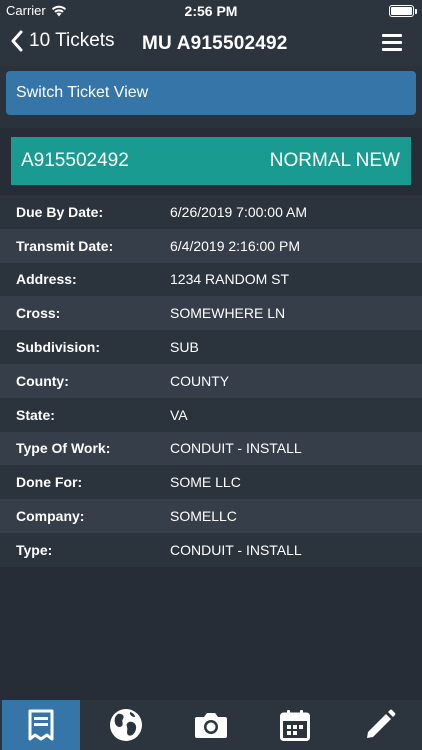 The width and height of the screenshot is (422, 750). I want to click on tab-ticket, so click(41, 725).